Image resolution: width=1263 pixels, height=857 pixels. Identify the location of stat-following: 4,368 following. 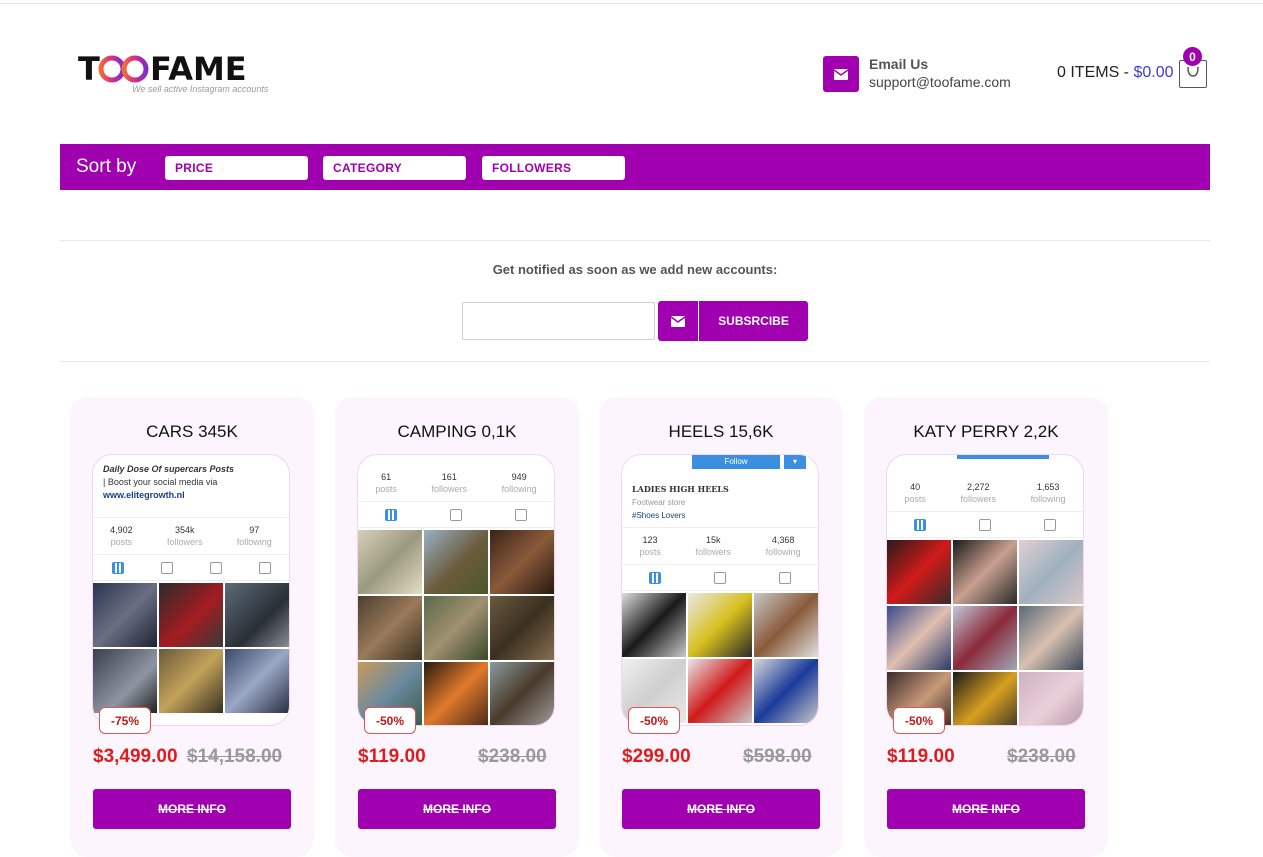
(783, 546).